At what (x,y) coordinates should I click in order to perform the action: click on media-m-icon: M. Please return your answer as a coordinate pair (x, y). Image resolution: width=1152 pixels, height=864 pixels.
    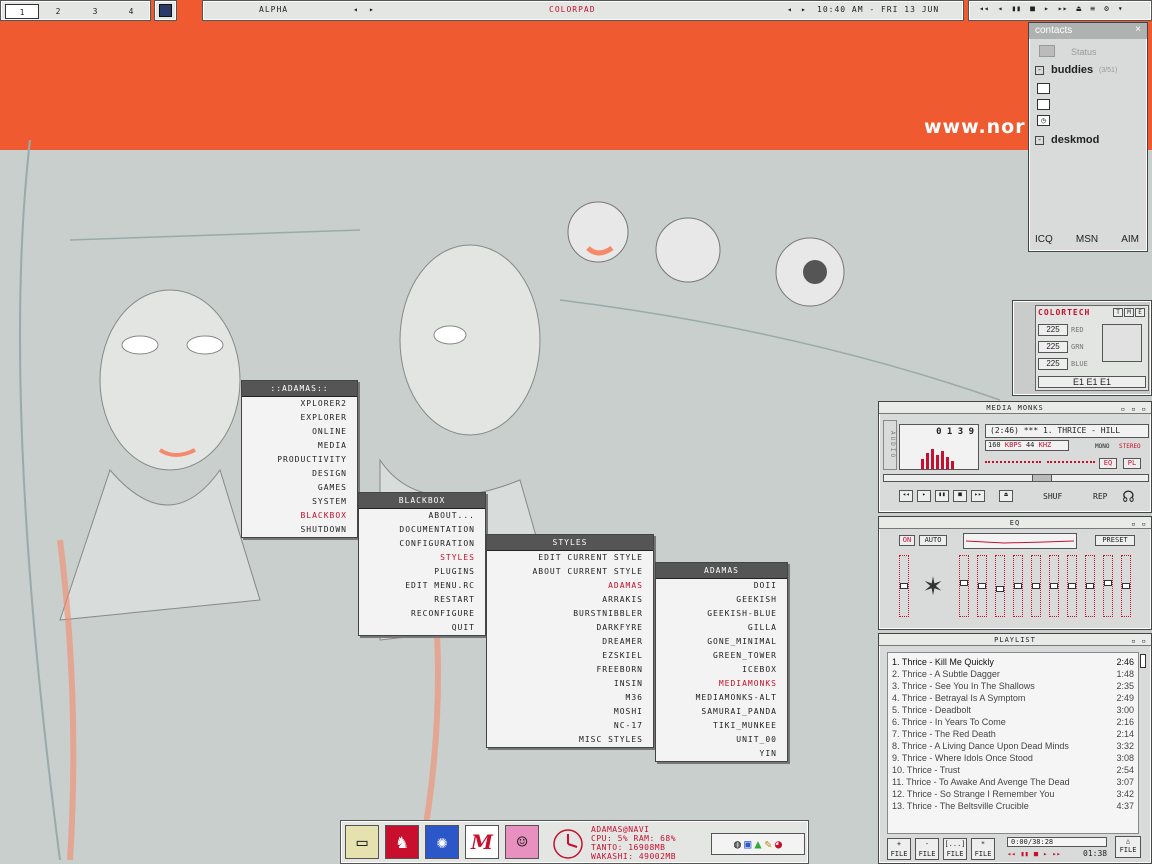
    Looking at the image, I should click on (482, 842).